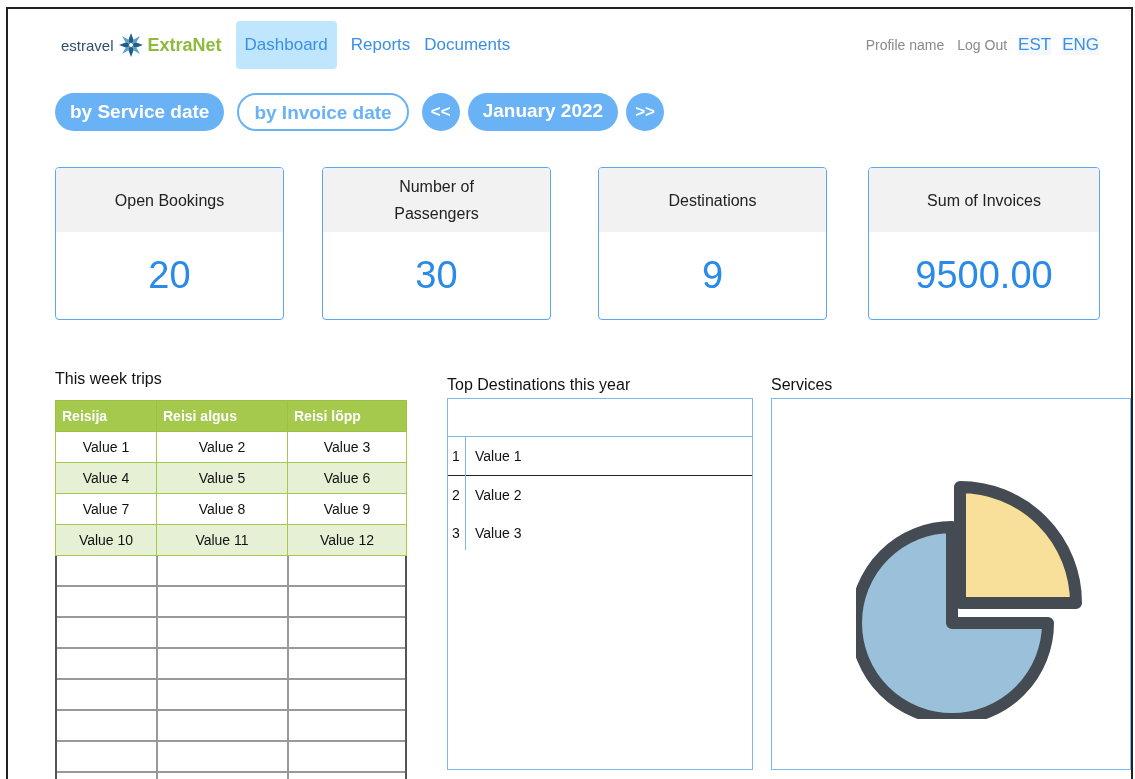  Describe the element at coordinates (380, 45) in the screenshot. I see `nav-tab: Reports` at that location.